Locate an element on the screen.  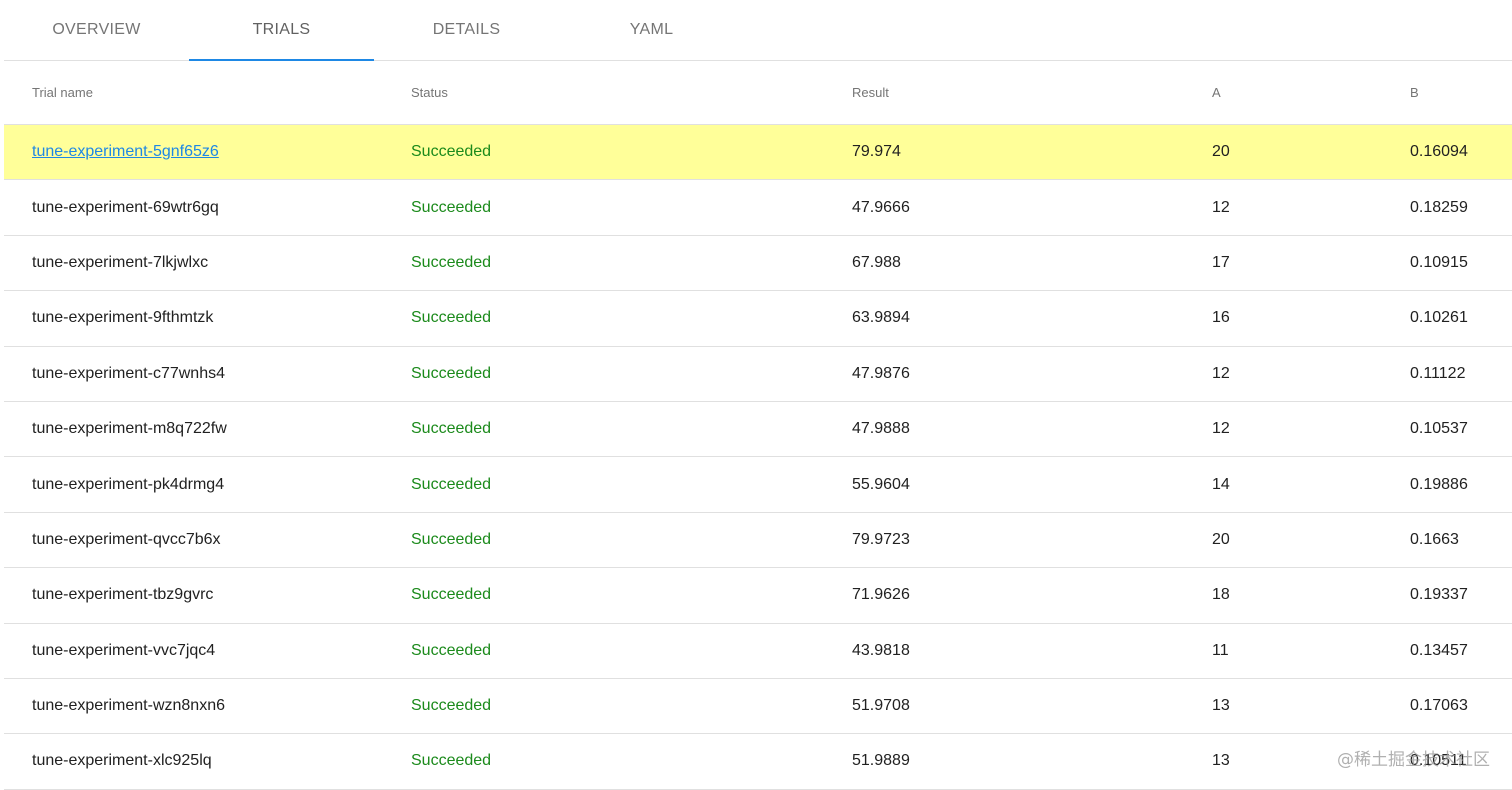
param-a-cell: 11 is located at coordinates (1220, 650).